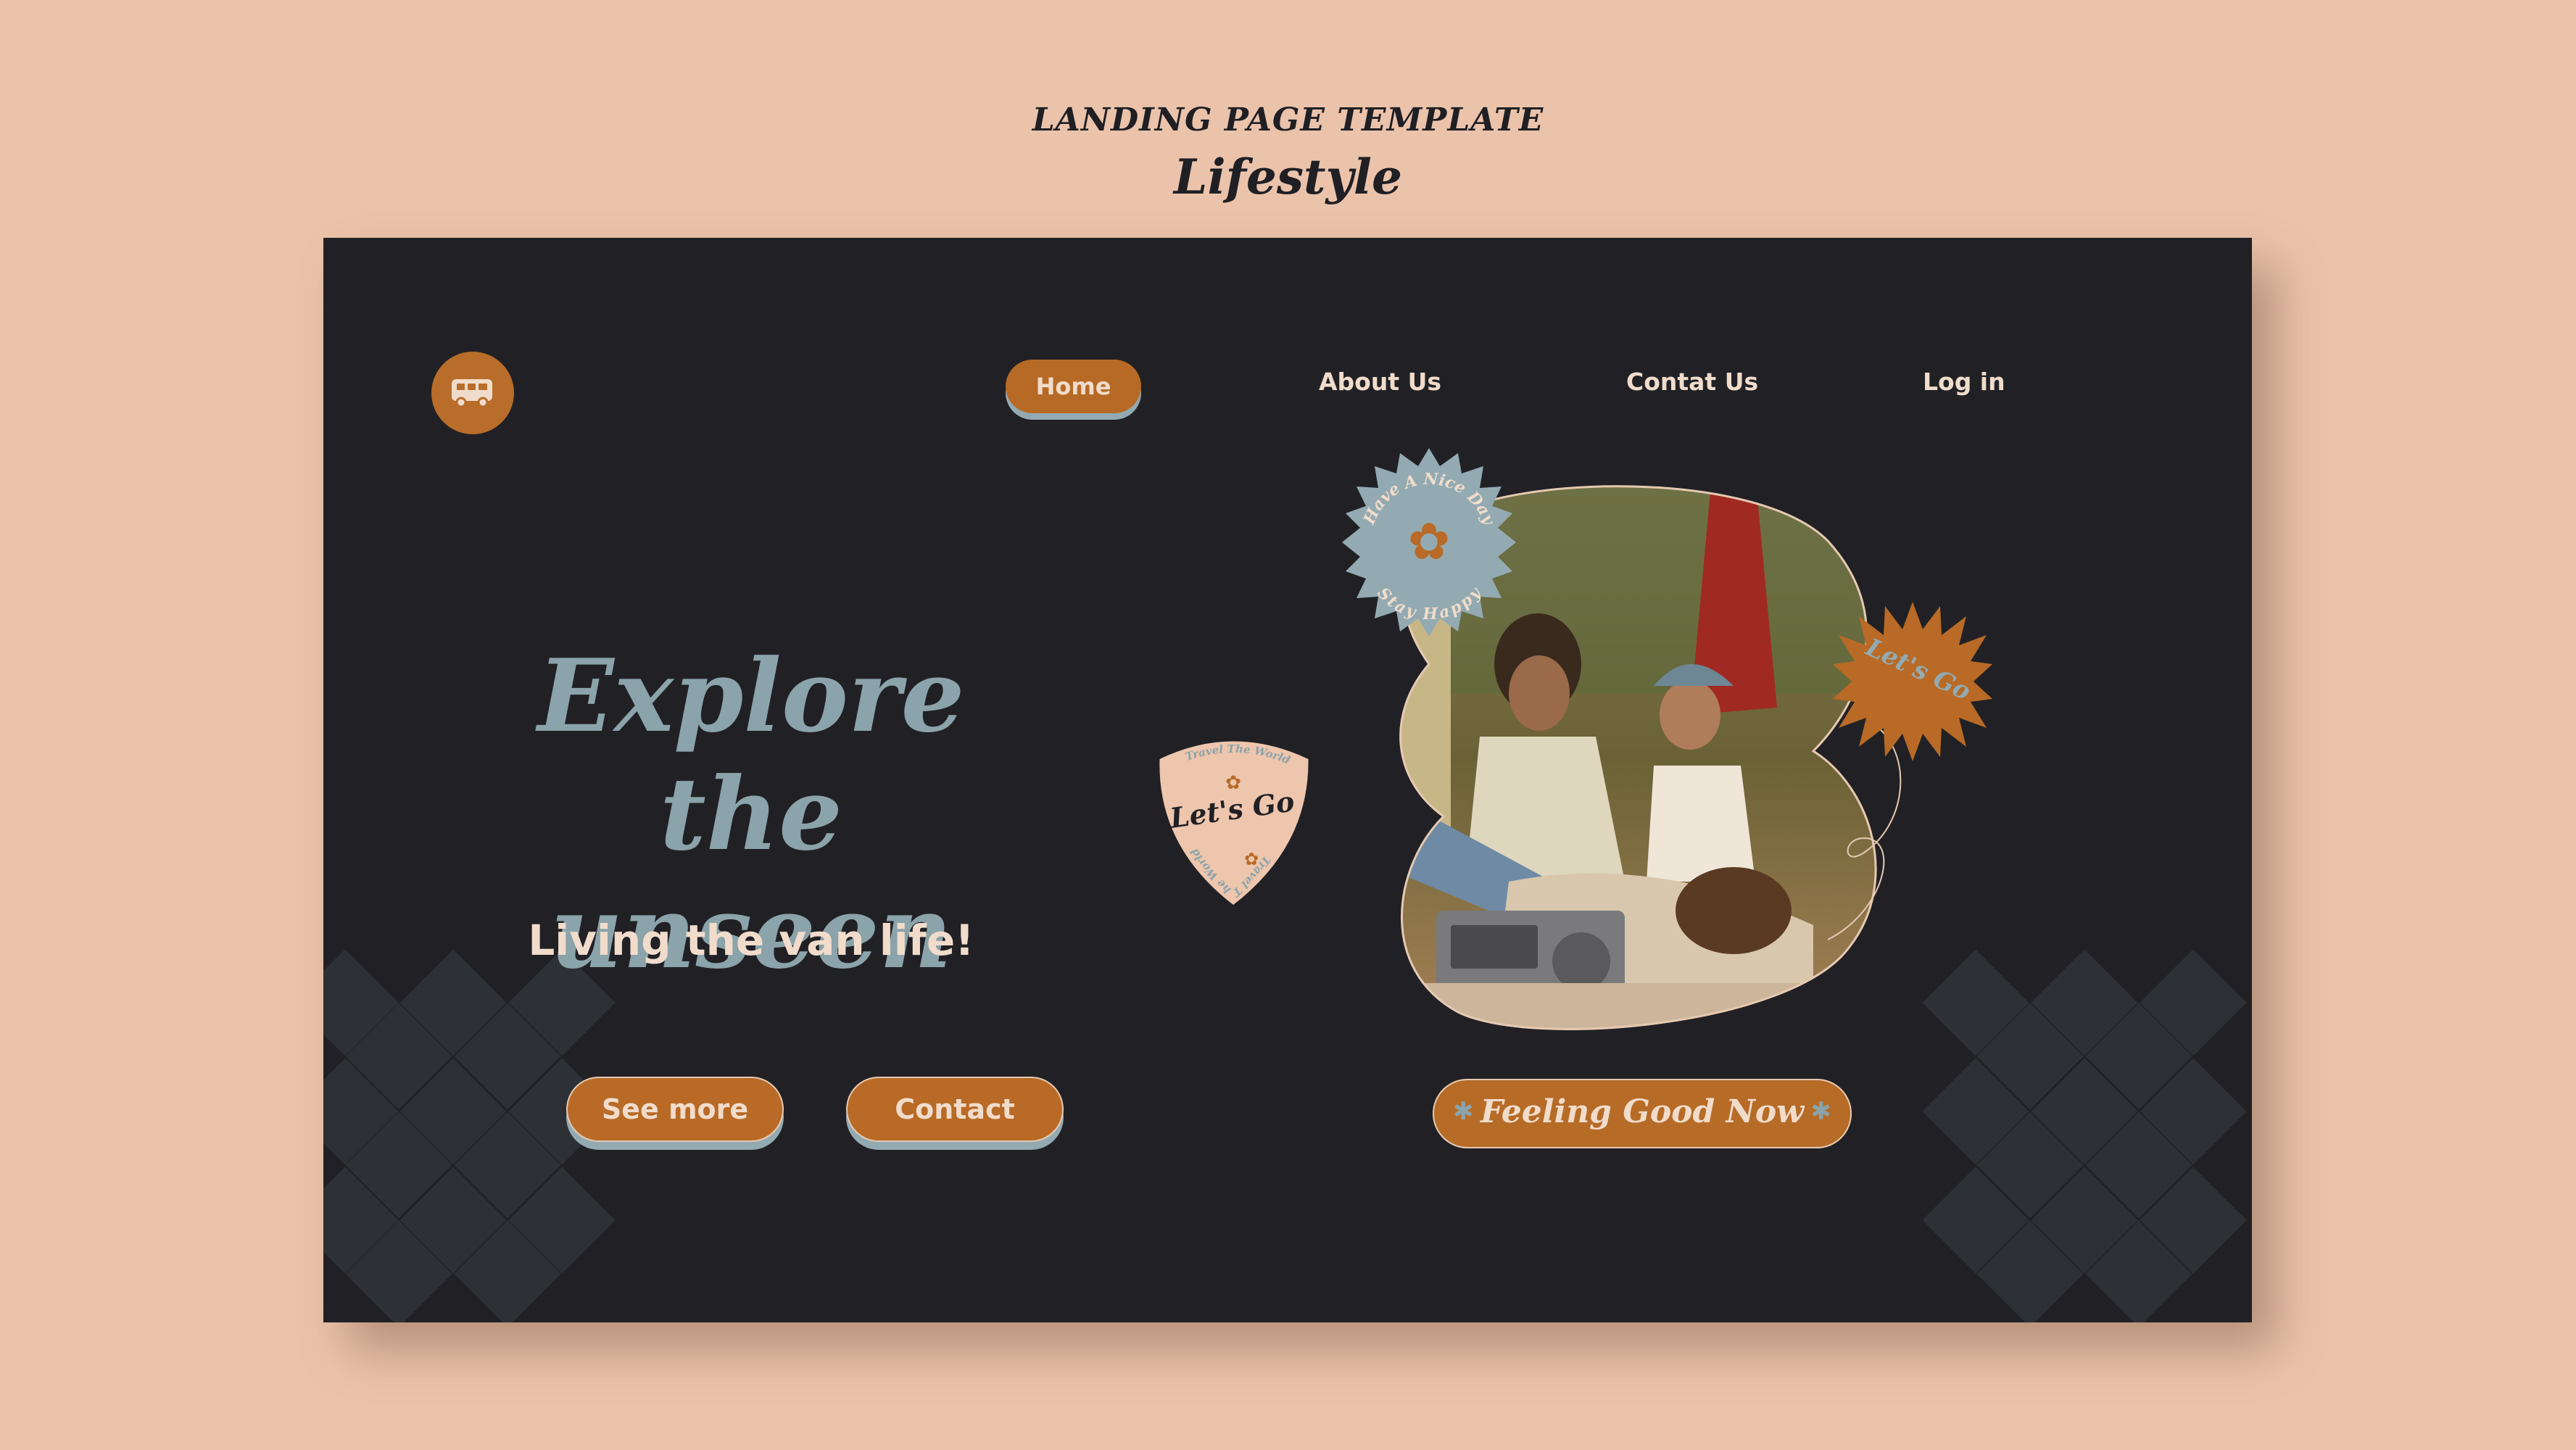 This screenshot has height=1450, width=2576. What do you see at coordinates (1821, 1111) in the screenshot?
I see `sparkle-icon: ✱` at bounding box center [1821, 1111].